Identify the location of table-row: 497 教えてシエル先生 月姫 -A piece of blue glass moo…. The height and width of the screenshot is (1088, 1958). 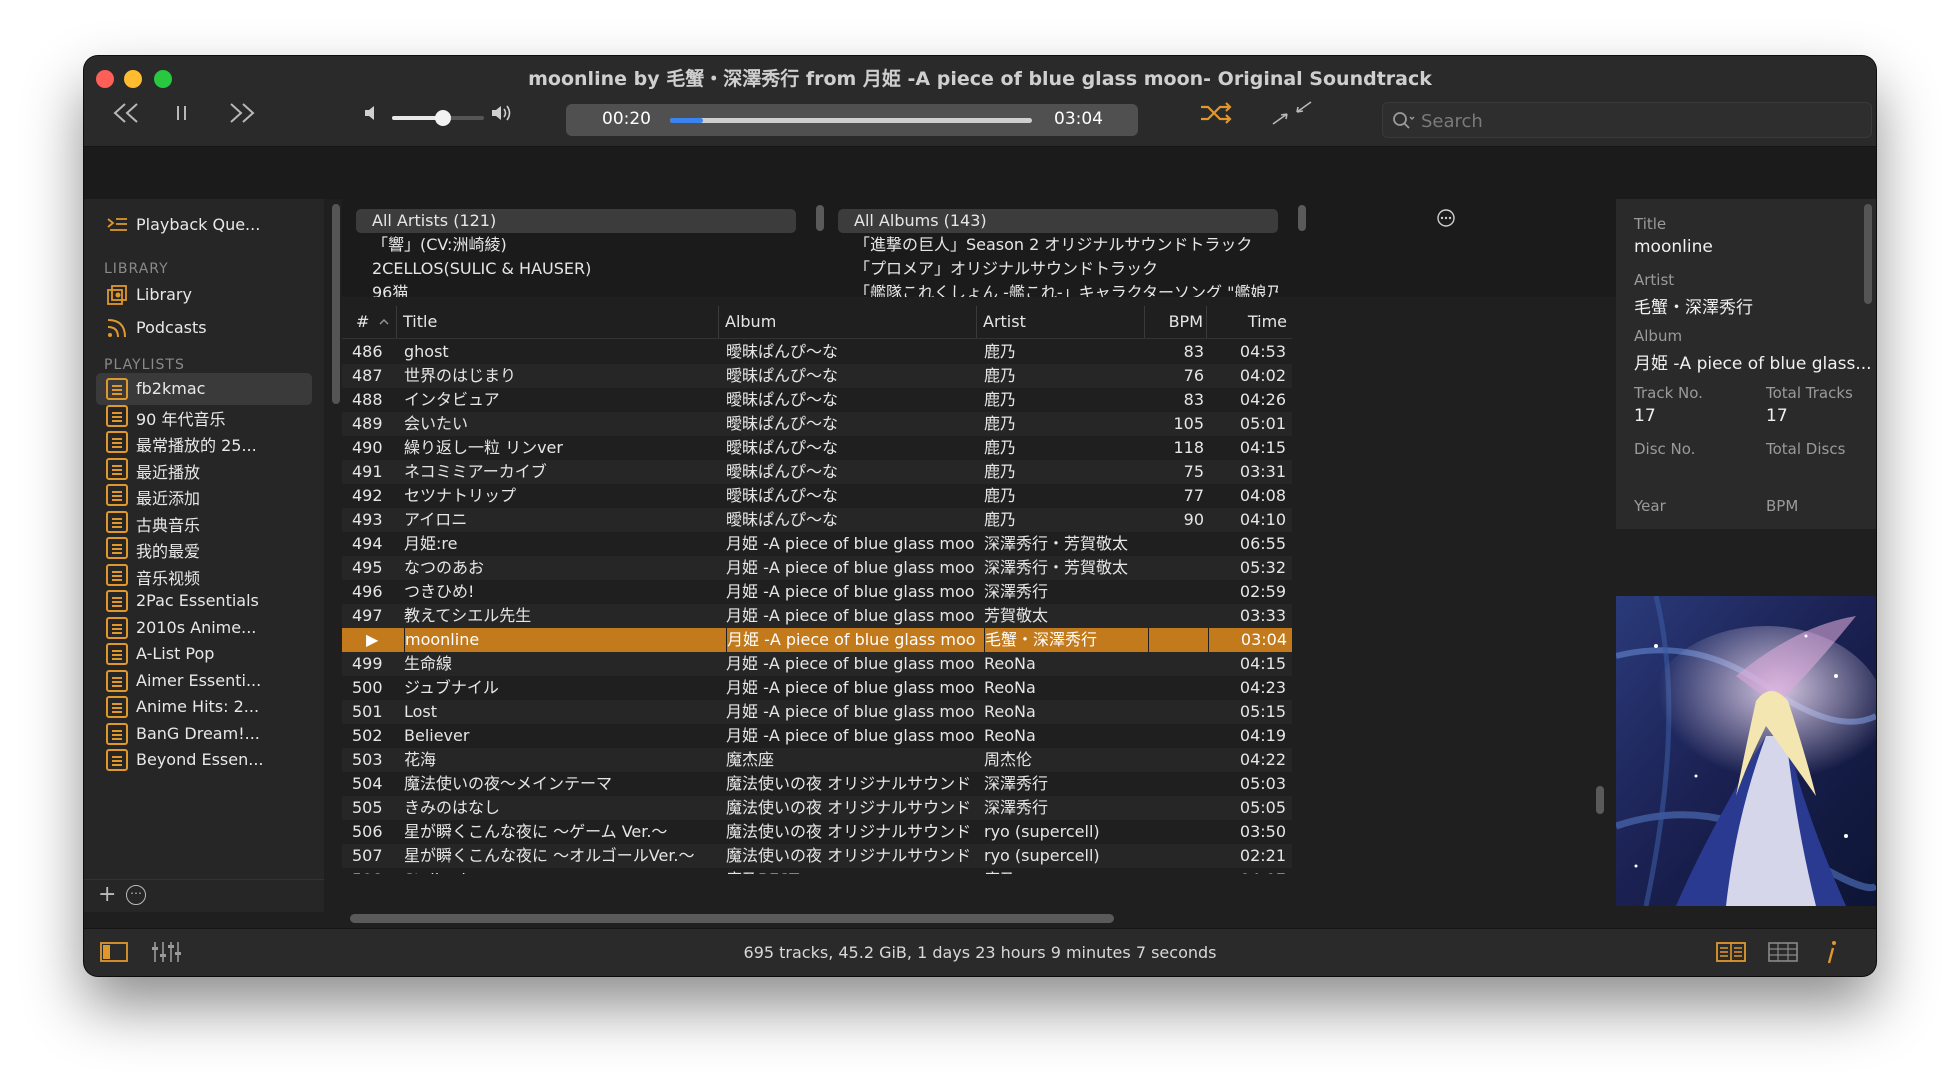
(817, 616).